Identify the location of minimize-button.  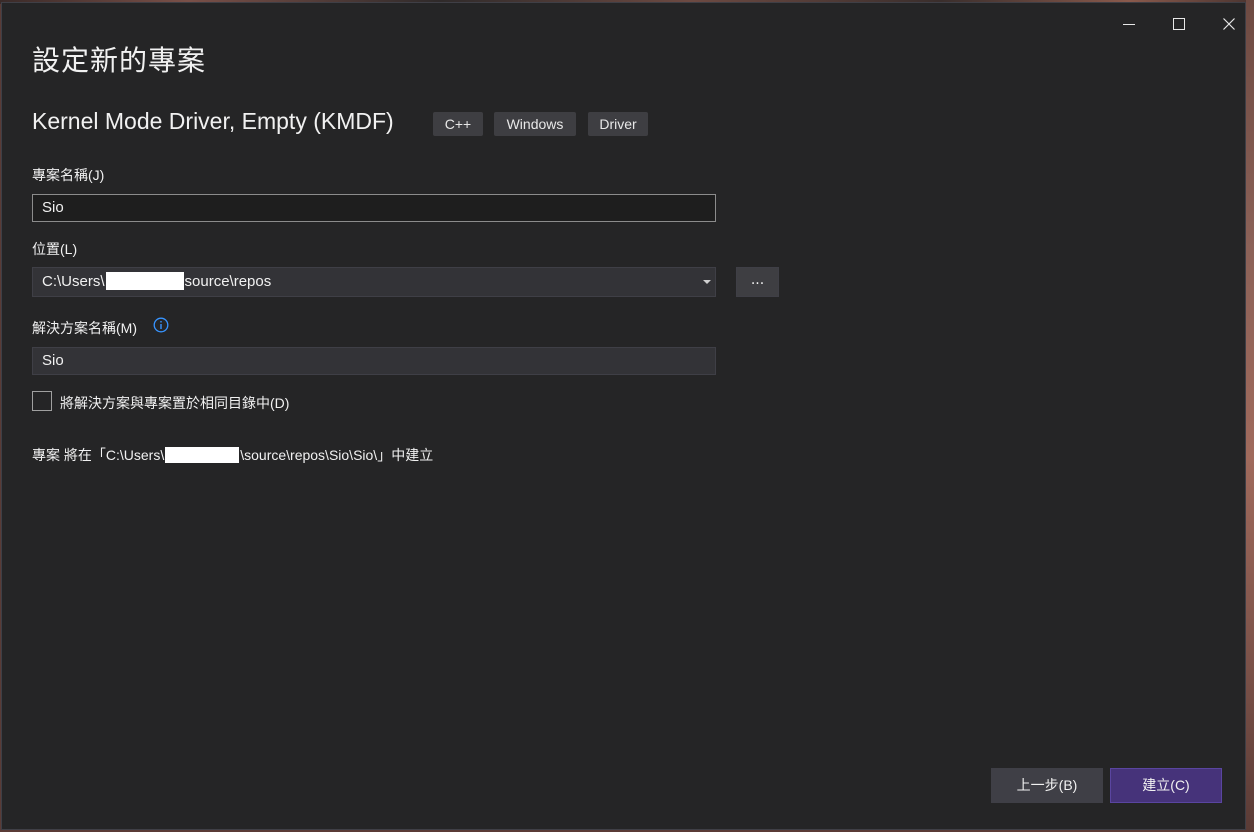
(1129, 24).